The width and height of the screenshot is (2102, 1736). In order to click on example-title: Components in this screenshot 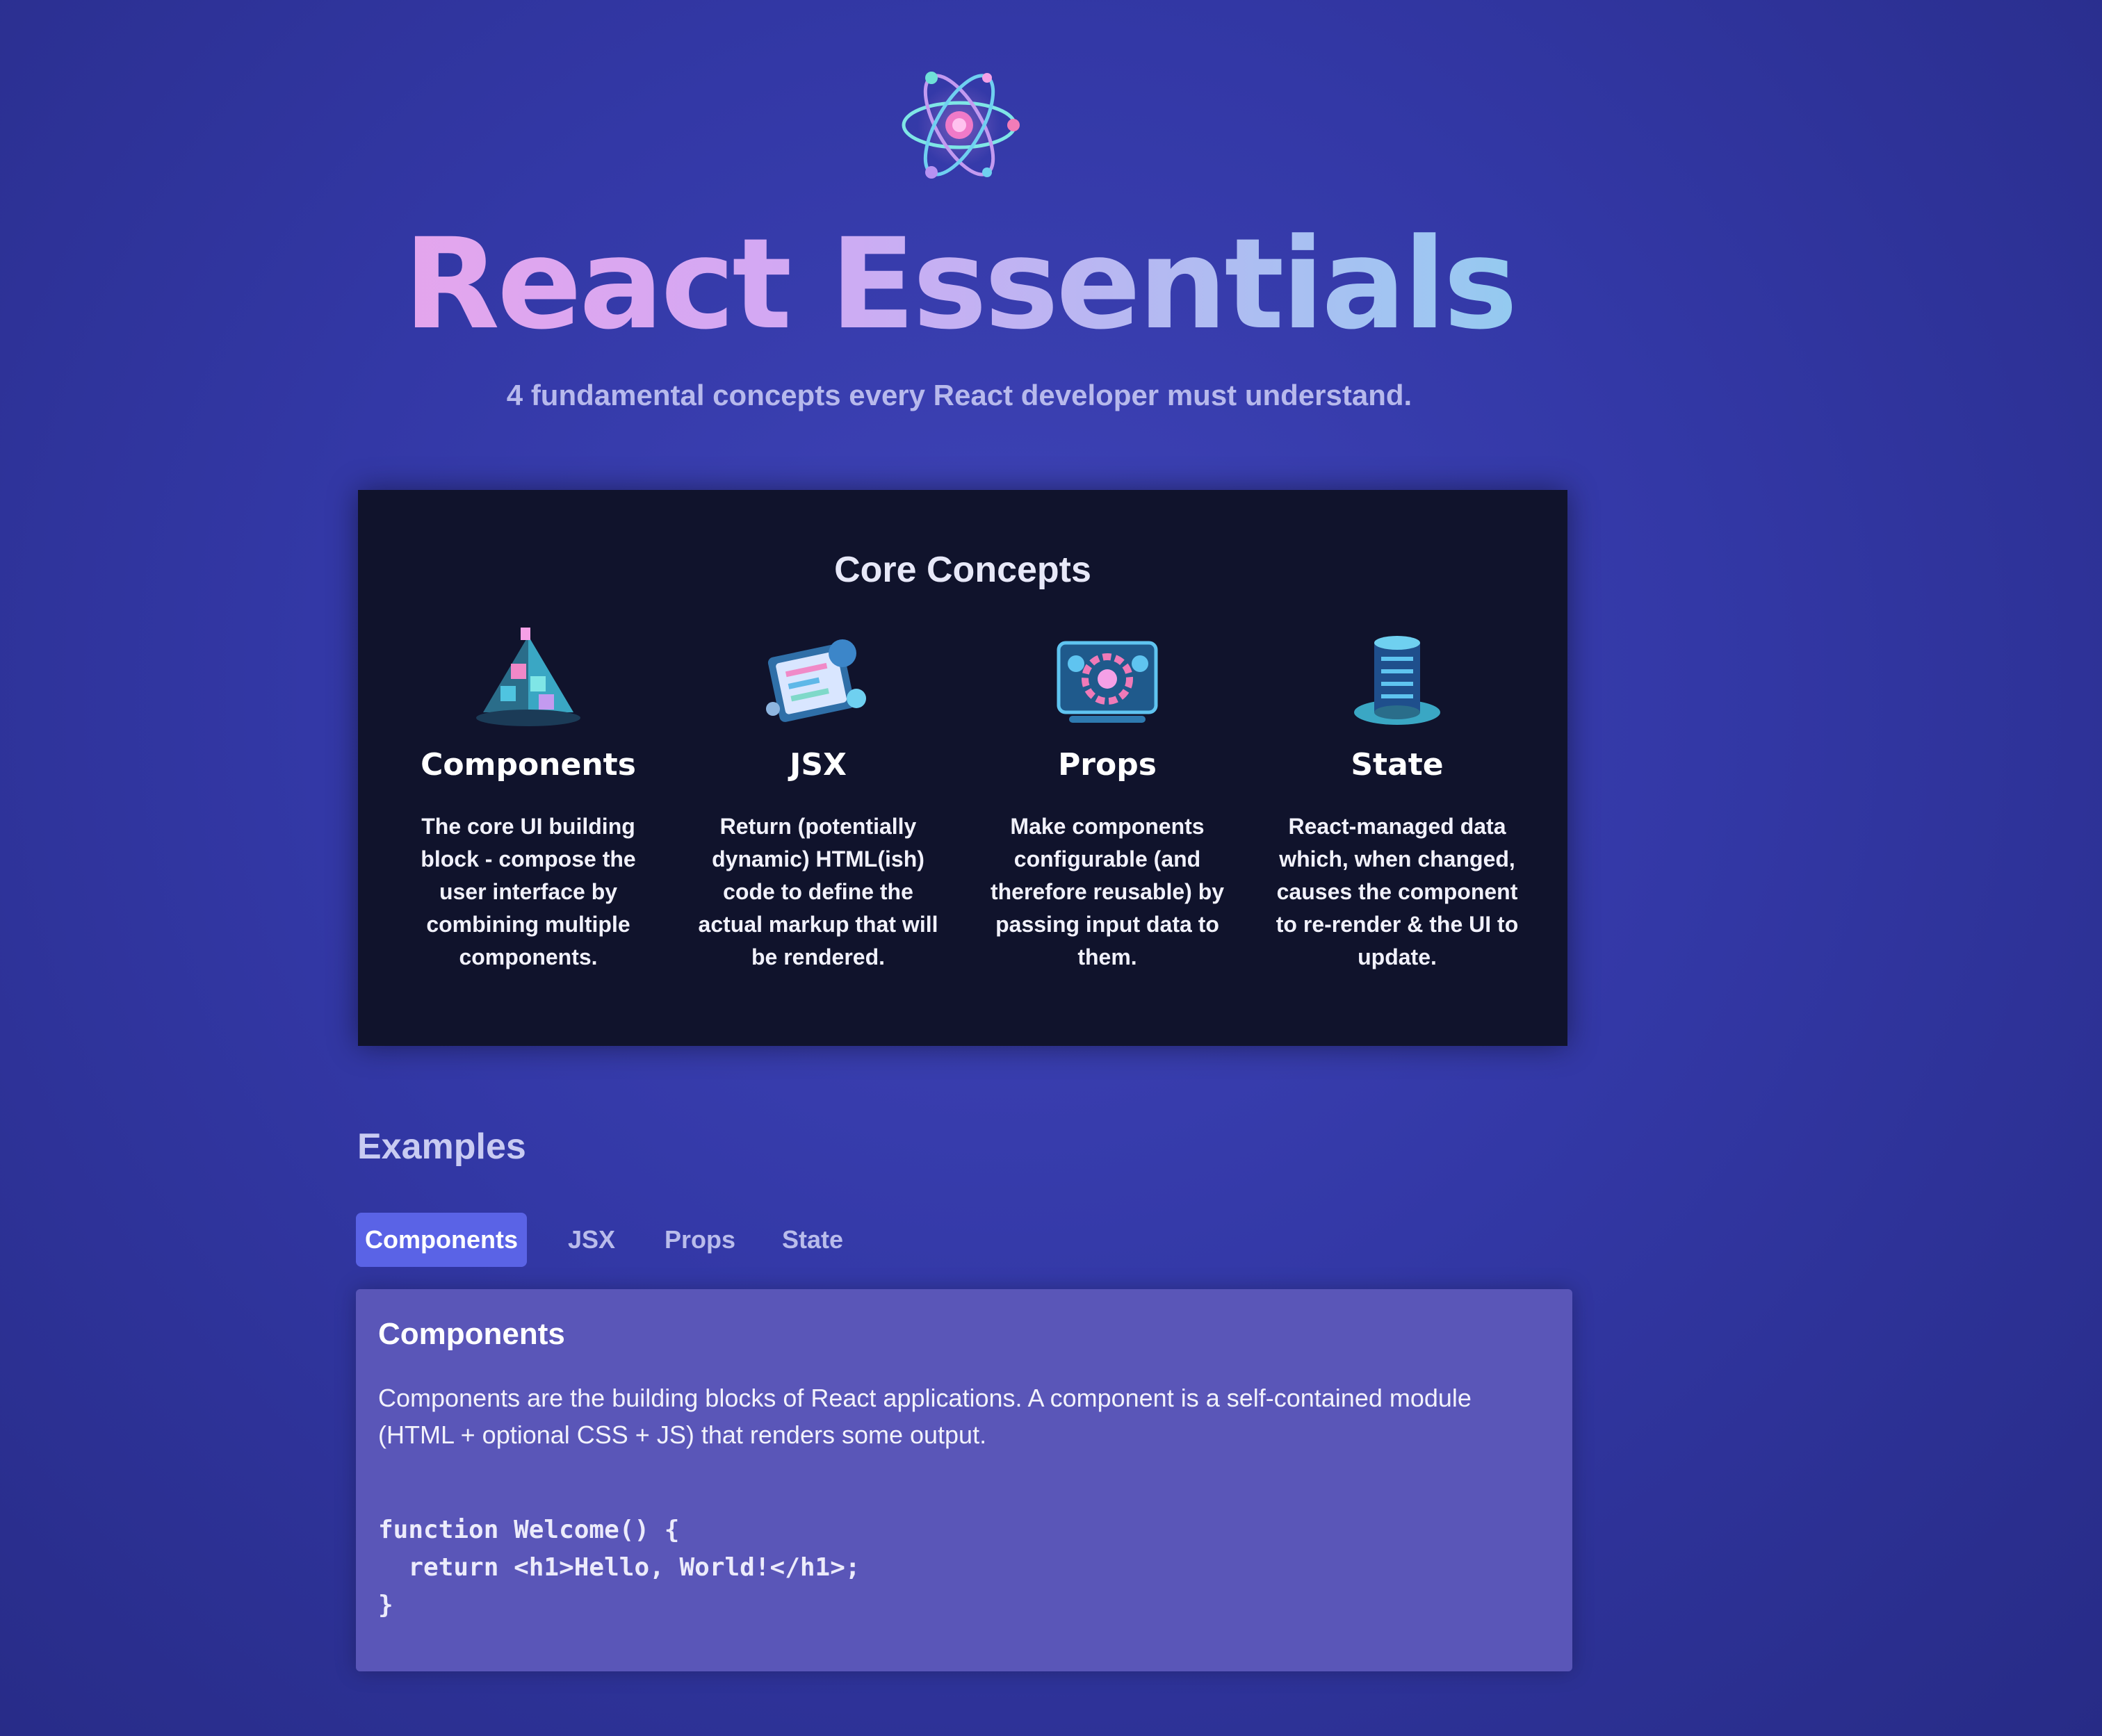, I will do `click(471, 1334)`.